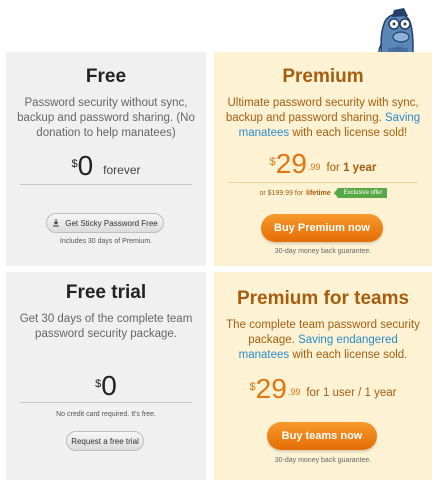  I want to click on plan-title: Premium, so click(323, 76).